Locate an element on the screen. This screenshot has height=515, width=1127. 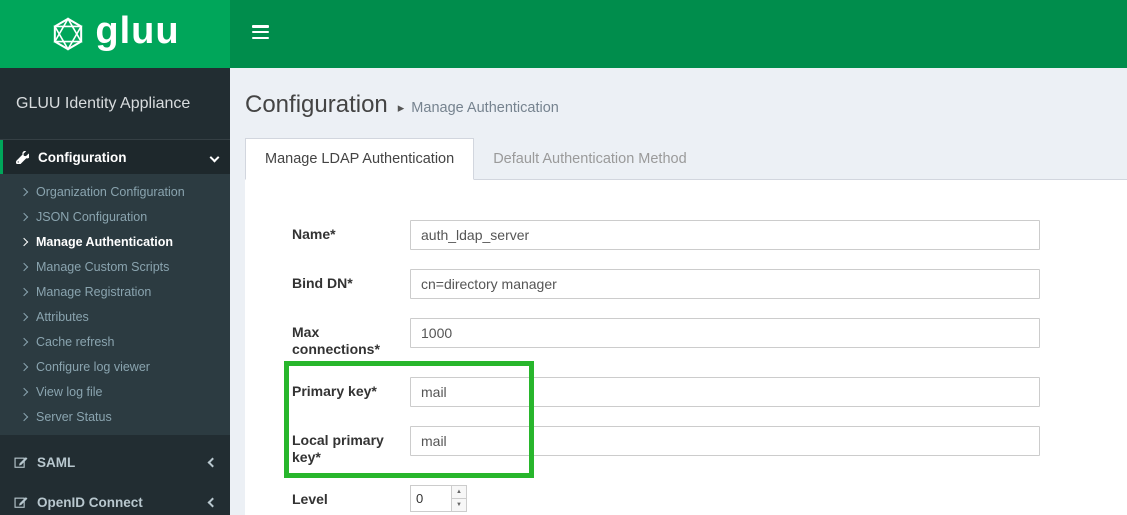
tab-manage-ldap-authentication: Manage LDAP Authentication is located at coordinates (360, 159).